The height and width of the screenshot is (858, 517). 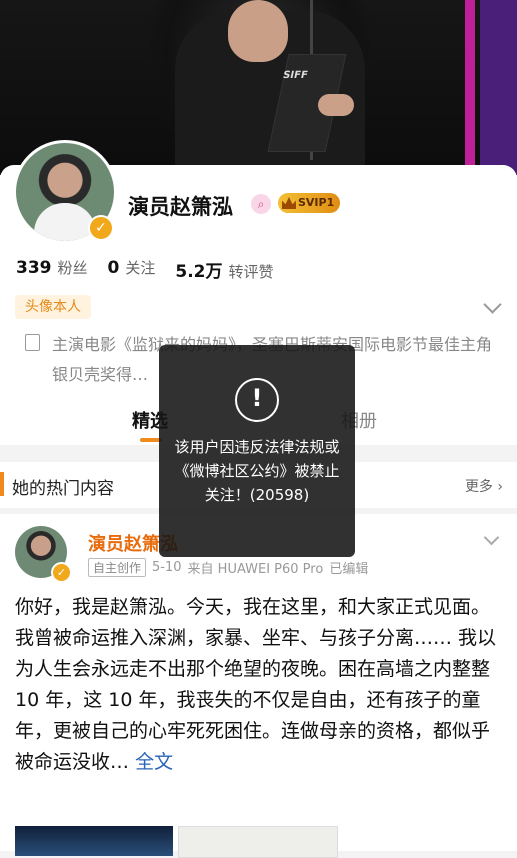 I want to click on post-meta: 自主创作 5-10 来自 HUAWEI P60 Pro 已编辑, so click(x=228, y=567).